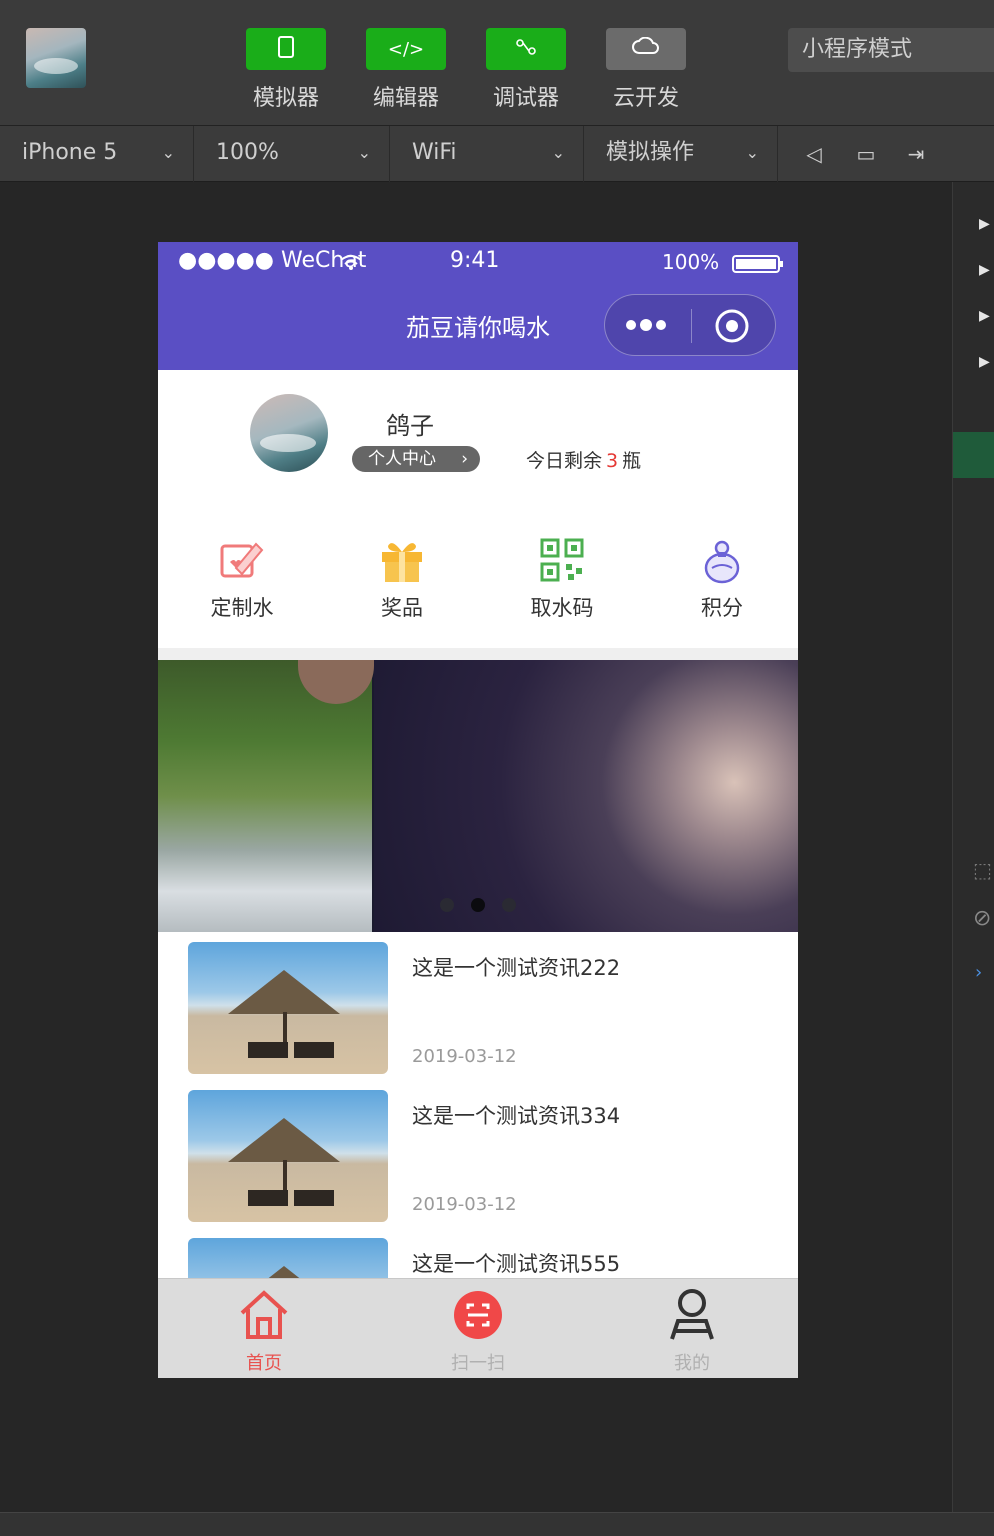 The width and height of the screenshot is (994, 1536). Describe the element at coordinates (691, 262) in the screenshot. I see `battery-label: 100%` at that location.